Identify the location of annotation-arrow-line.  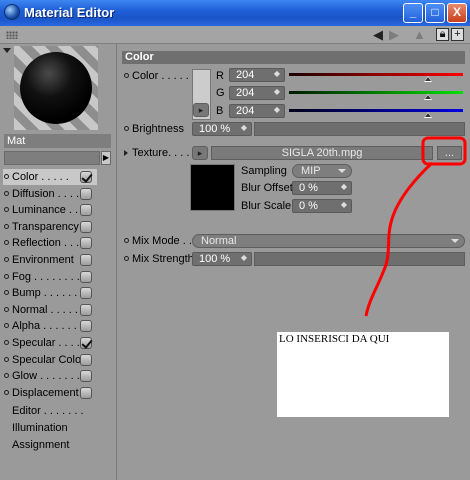
(399, 239).